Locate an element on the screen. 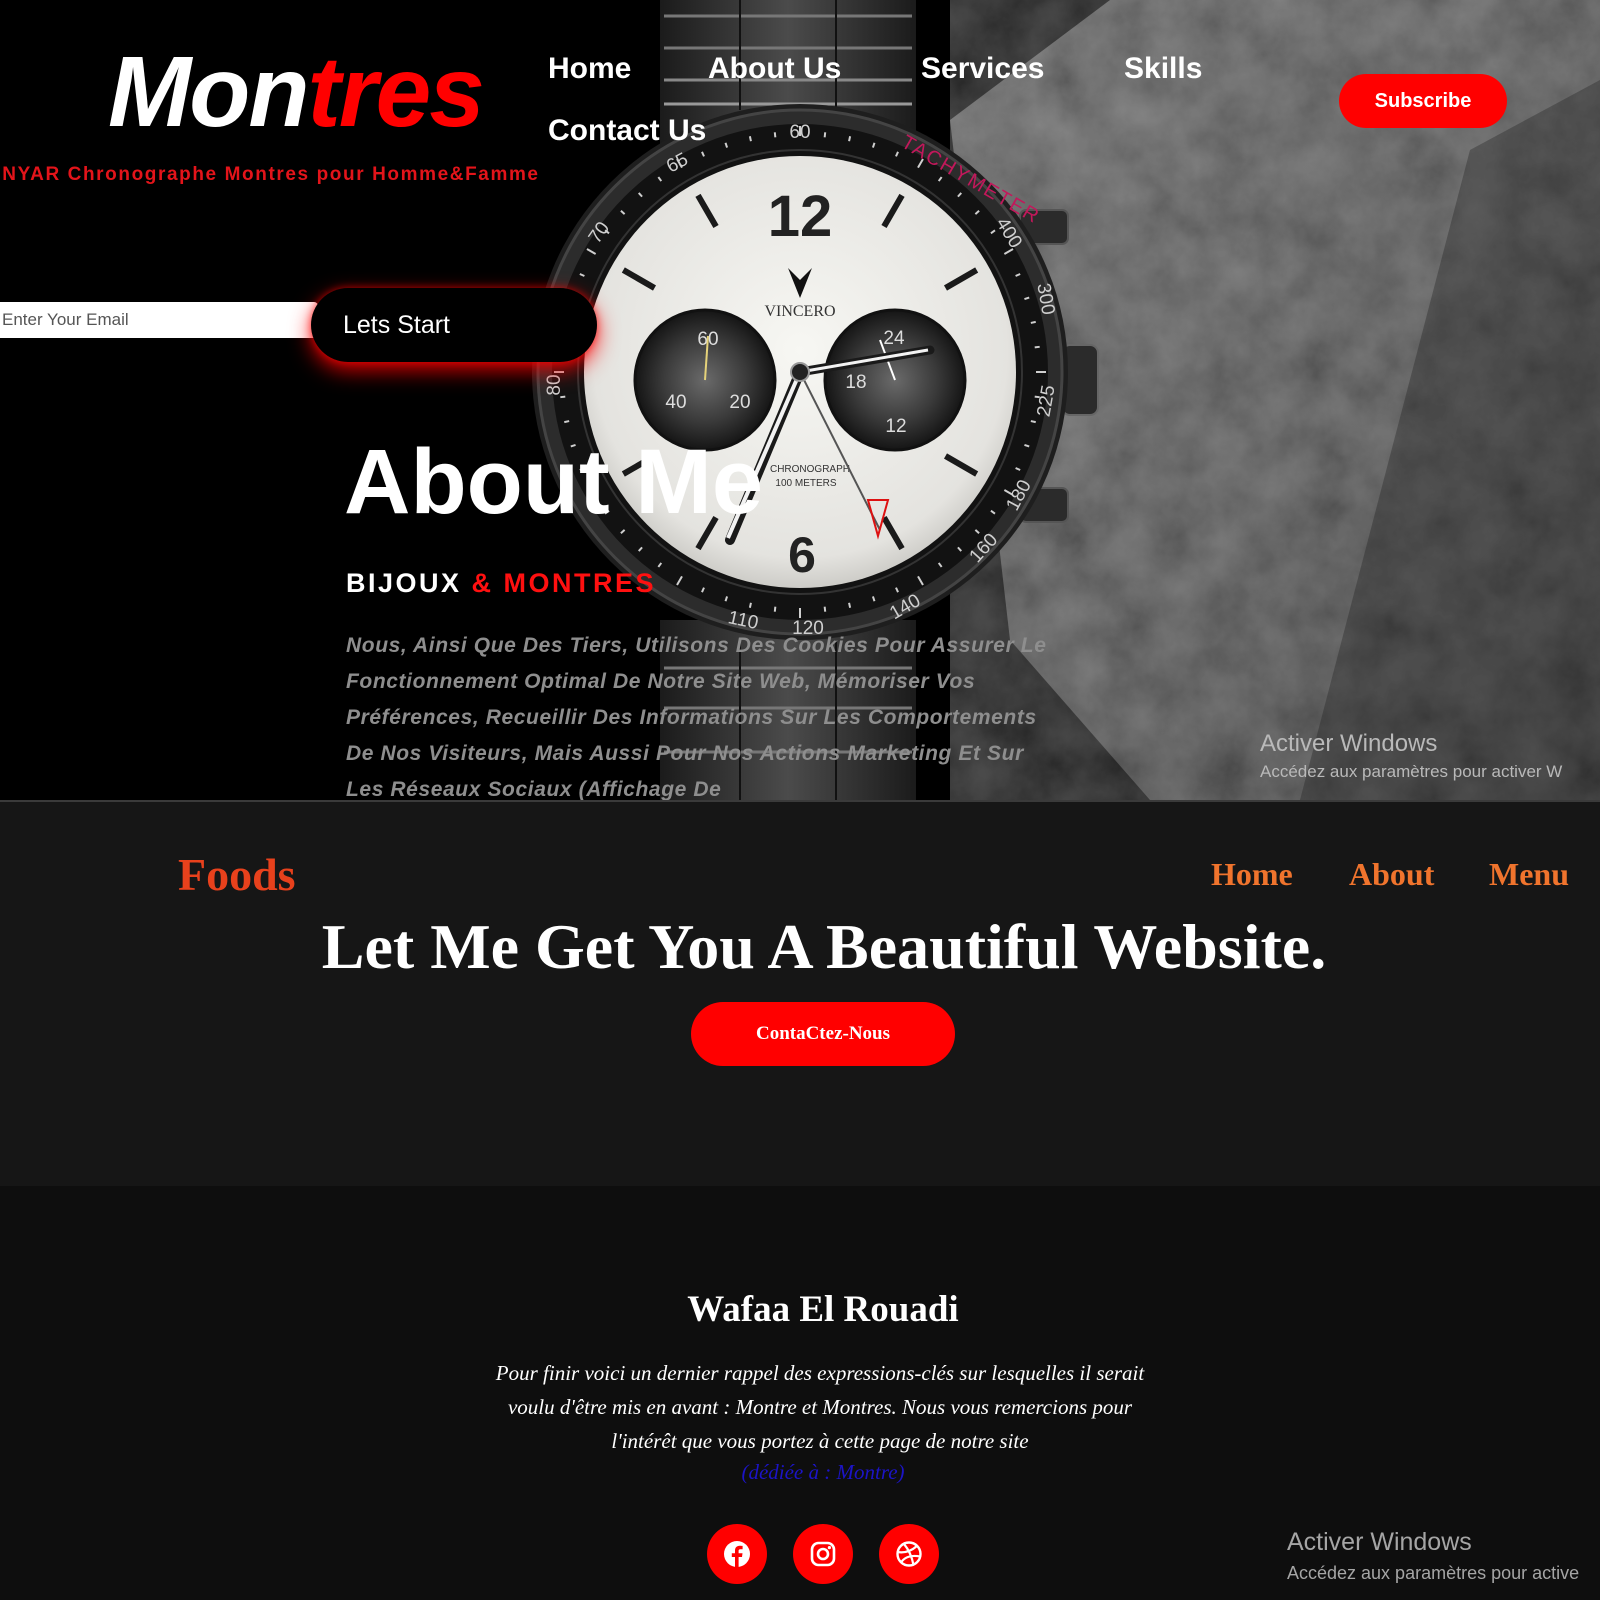  dial-number-12: 12 is located at coordinates (800, 216).